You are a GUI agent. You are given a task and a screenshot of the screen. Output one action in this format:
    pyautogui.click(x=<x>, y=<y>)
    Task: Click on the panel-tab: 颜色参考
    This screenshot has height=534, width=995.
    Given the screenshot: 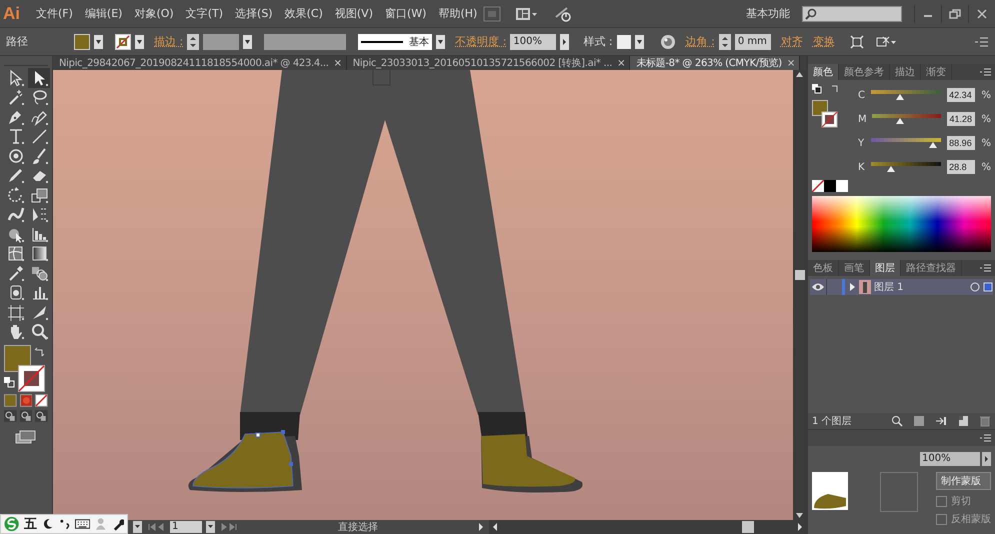 What is the action you would take?
    pyautogui.click(x=864, y=72)
    